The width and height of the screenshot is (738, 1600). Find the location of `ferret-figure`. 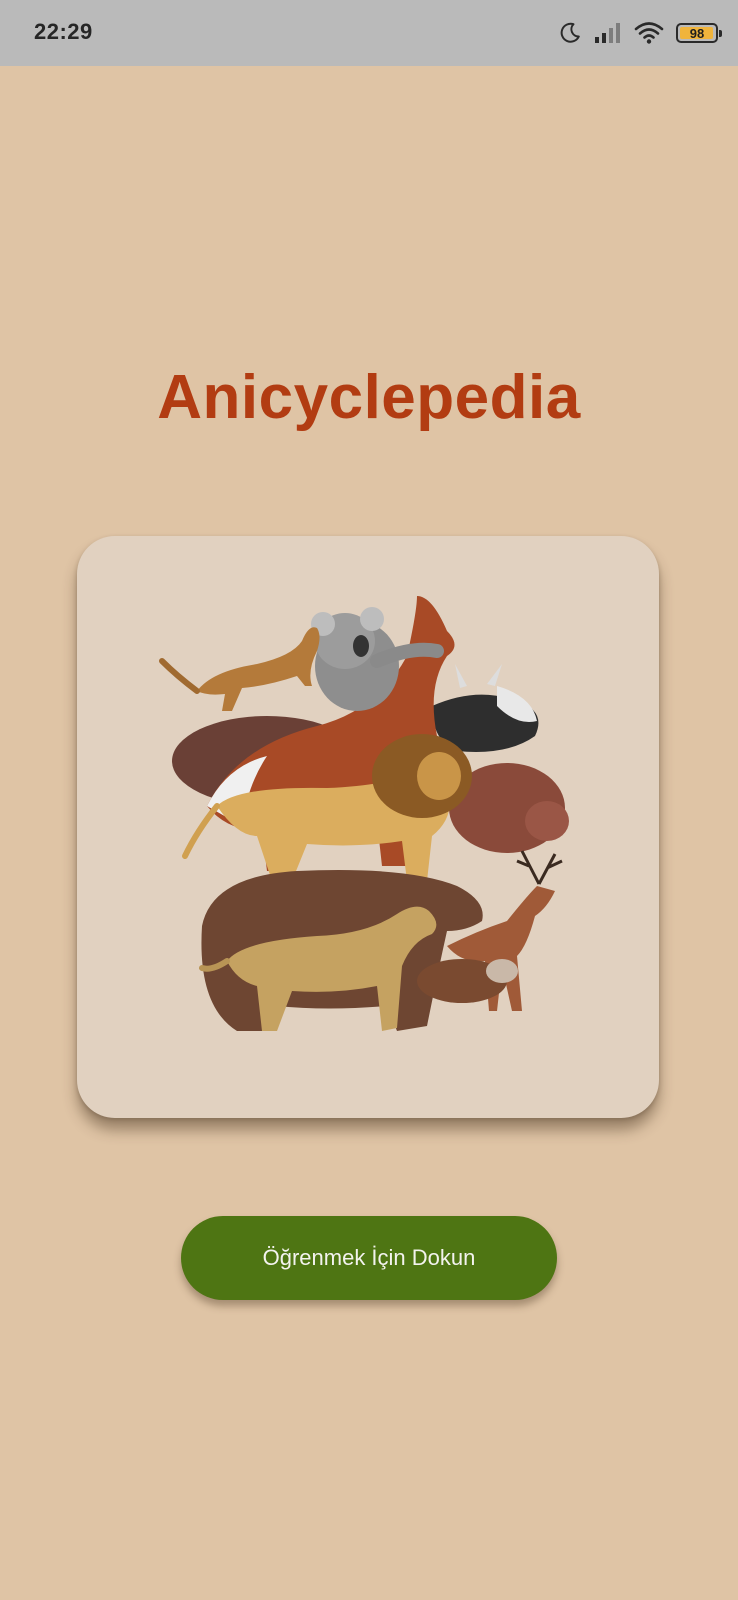

ferret-figure is located at coordinates (467, 981).